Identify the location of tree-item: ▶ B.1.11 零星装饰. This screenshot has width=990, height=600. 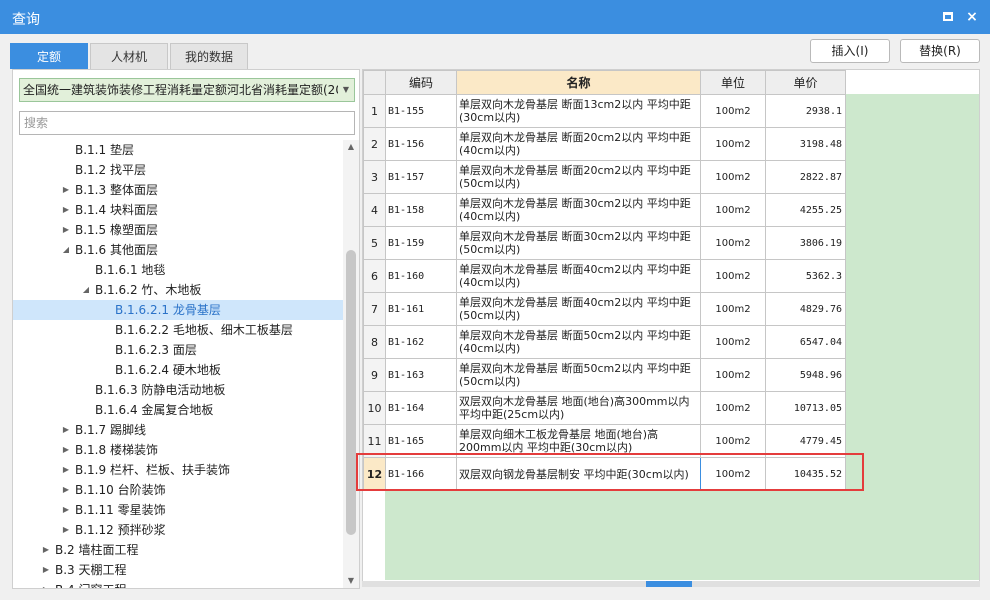
(178, 510).